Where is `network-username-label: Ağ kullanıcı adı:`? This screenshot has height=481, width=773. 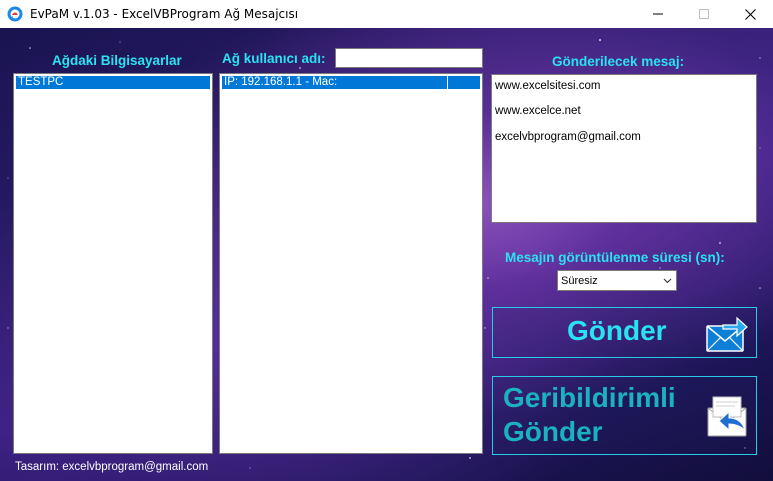 network-username-label: Ağ kullanıcı adı: is located at coordinates (274, 58).